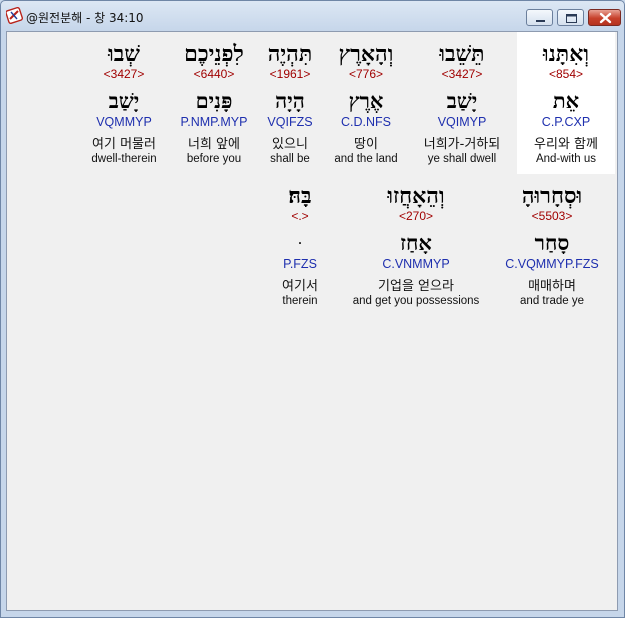  I want to click on english-gloss: dwell-therein, so click(124, 159).